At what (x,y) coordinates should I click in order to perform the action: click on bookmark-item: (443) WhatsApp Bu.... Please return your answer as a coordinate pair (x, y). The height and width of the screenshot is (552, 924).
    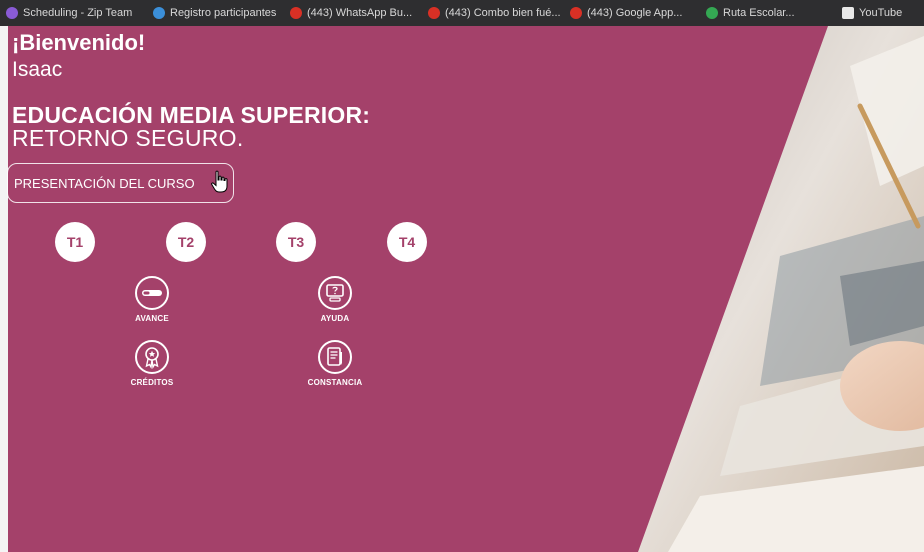
    Looking at the image, I should click on (351, 13).